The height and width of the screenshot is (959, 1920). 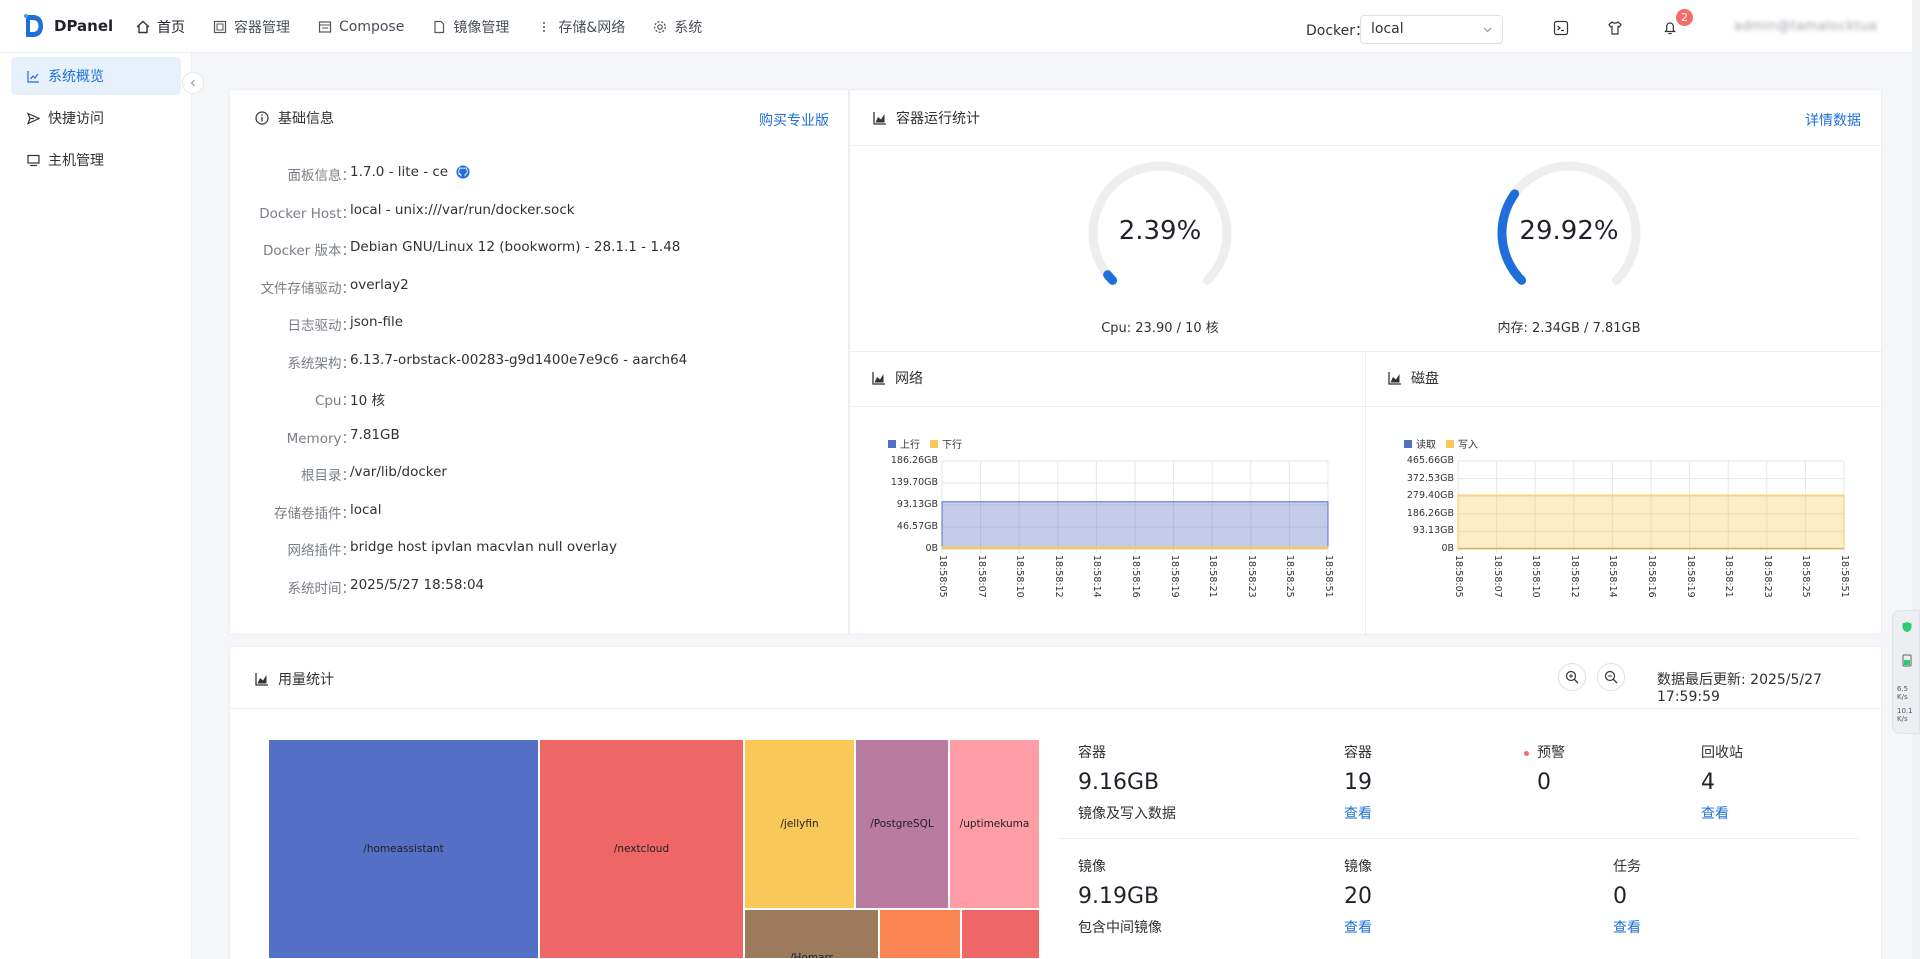 I want to click on x-tick-label: 18:58:16, so click(x=1651, y=576).